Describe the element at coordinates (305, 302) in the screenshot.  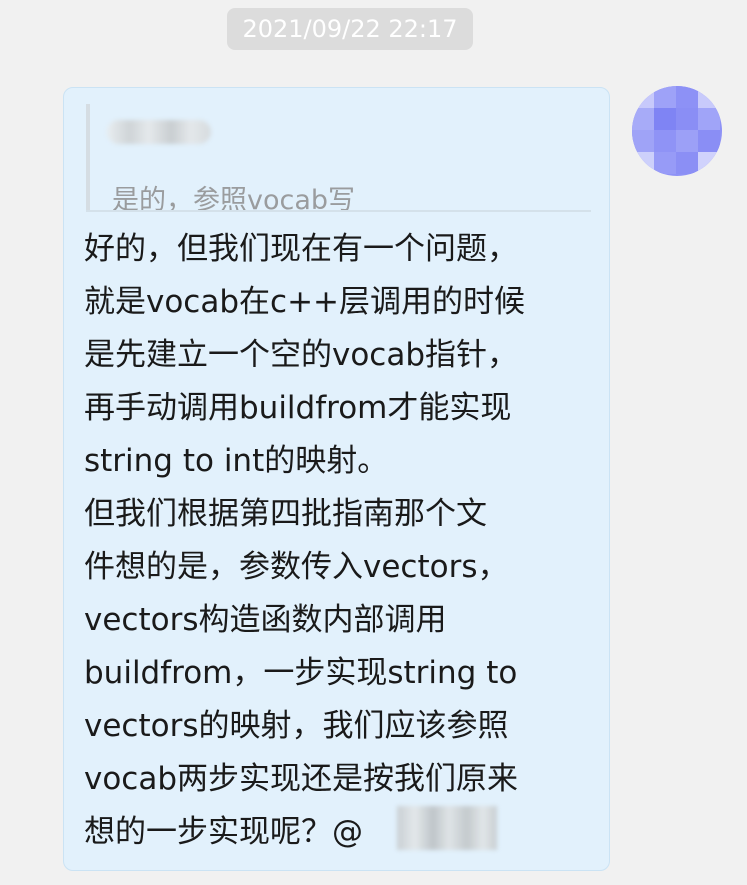
I see `message-line: 就是vocab在c++层调用的时候` at that location.